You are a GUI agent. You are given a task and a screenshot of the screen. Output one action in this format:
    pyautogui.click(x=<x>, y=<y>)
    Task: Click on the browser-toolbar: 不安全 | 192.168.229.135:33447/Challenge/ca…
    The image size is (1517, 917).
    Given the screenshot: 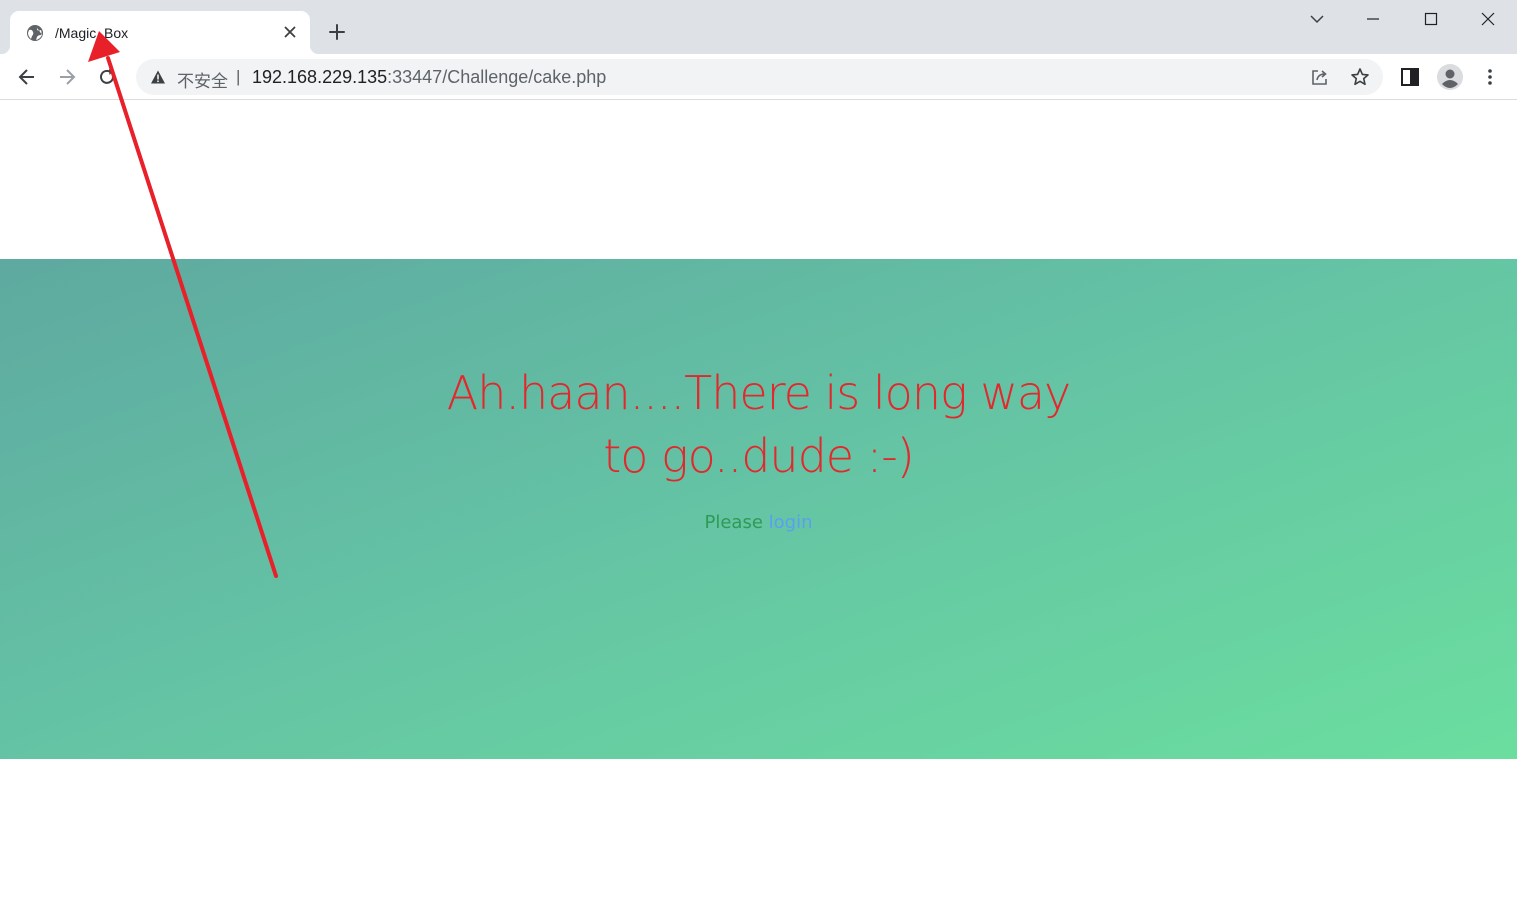 What is the action you would take?
    pyautogui.click(x=758, y=77)
    